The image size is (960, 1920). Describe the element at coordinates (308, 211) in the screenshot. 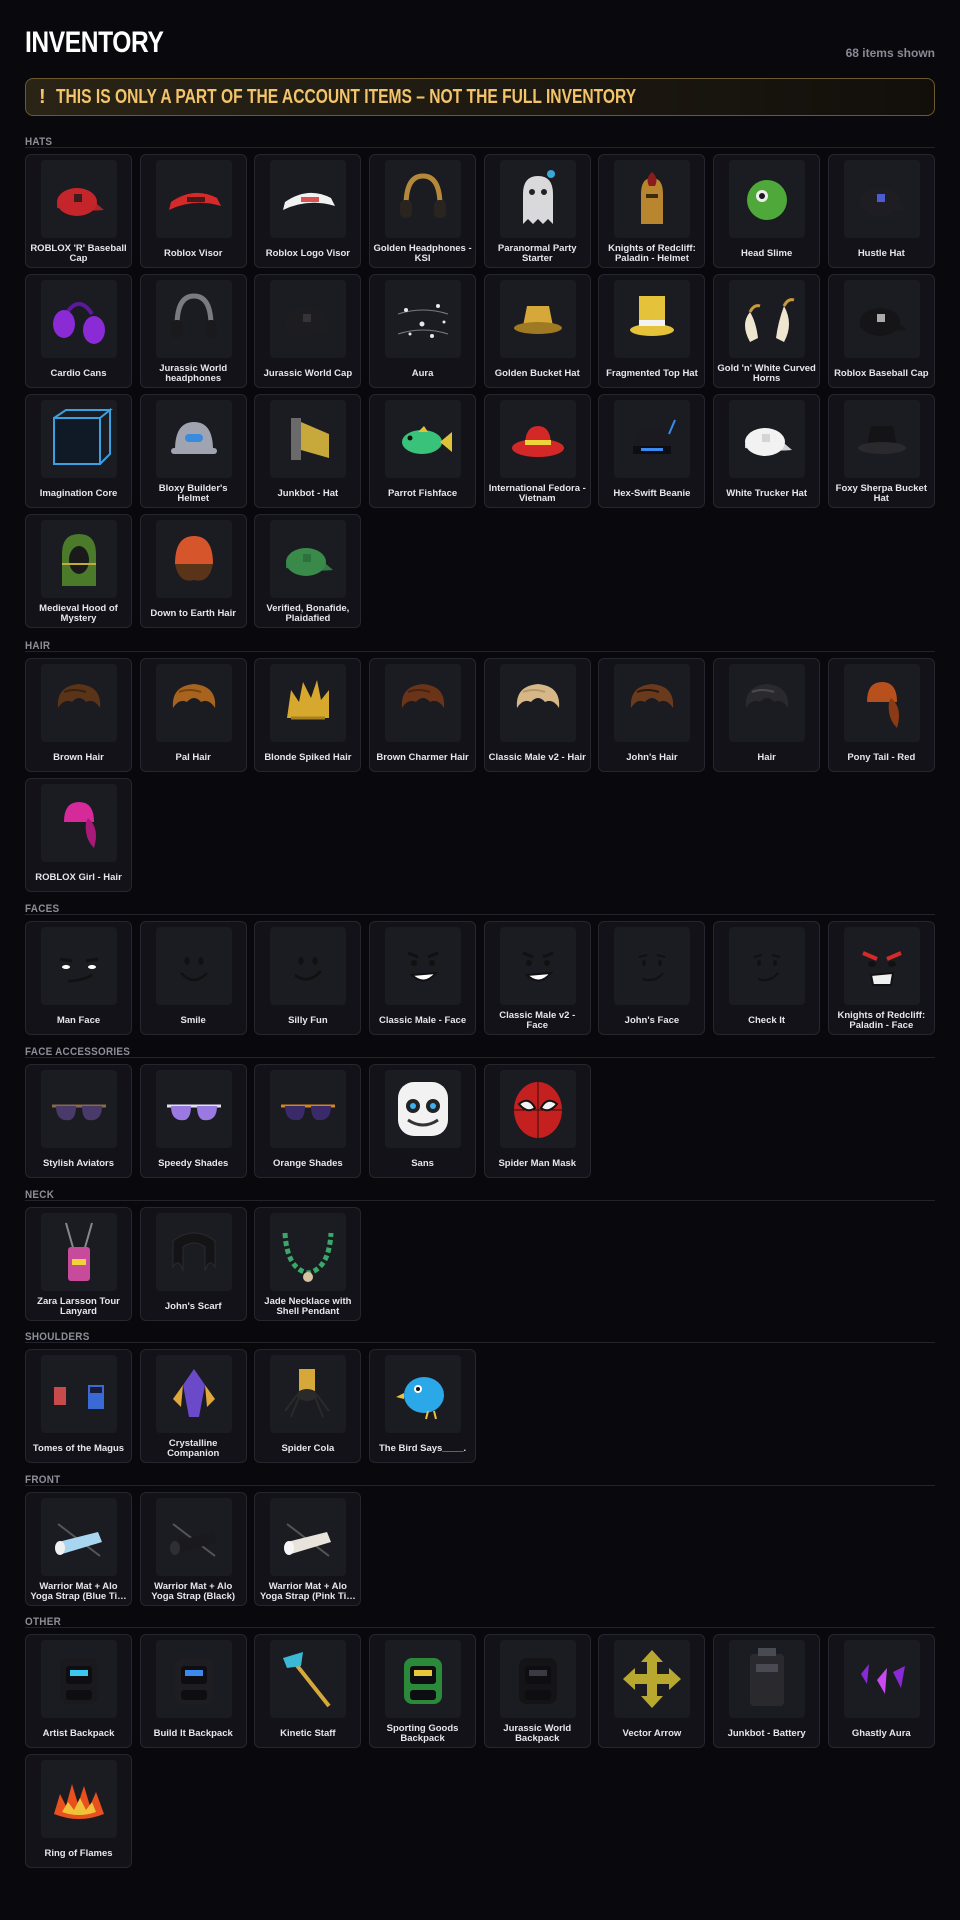

I see `item-card: Roblox Logo Visor` at that location.